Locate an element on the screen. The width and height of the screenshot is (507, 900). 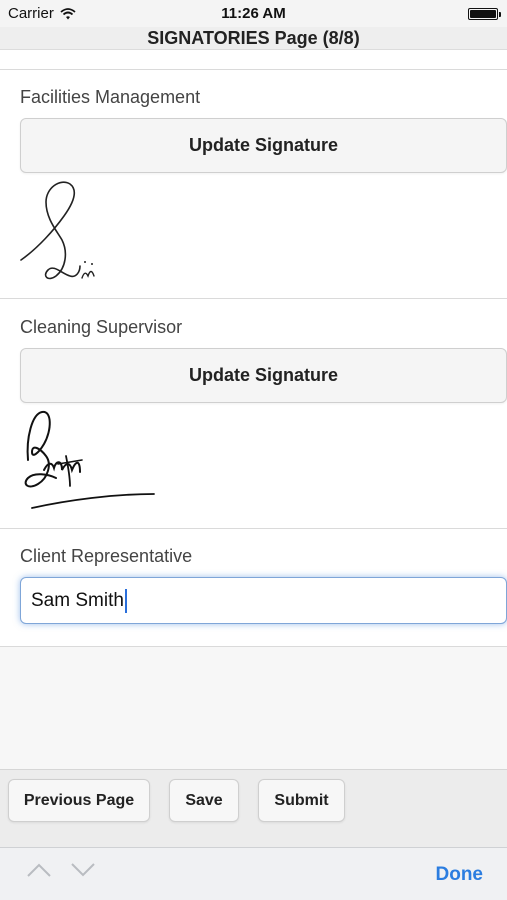
empty-content-area is located at coordinates (253, 708).